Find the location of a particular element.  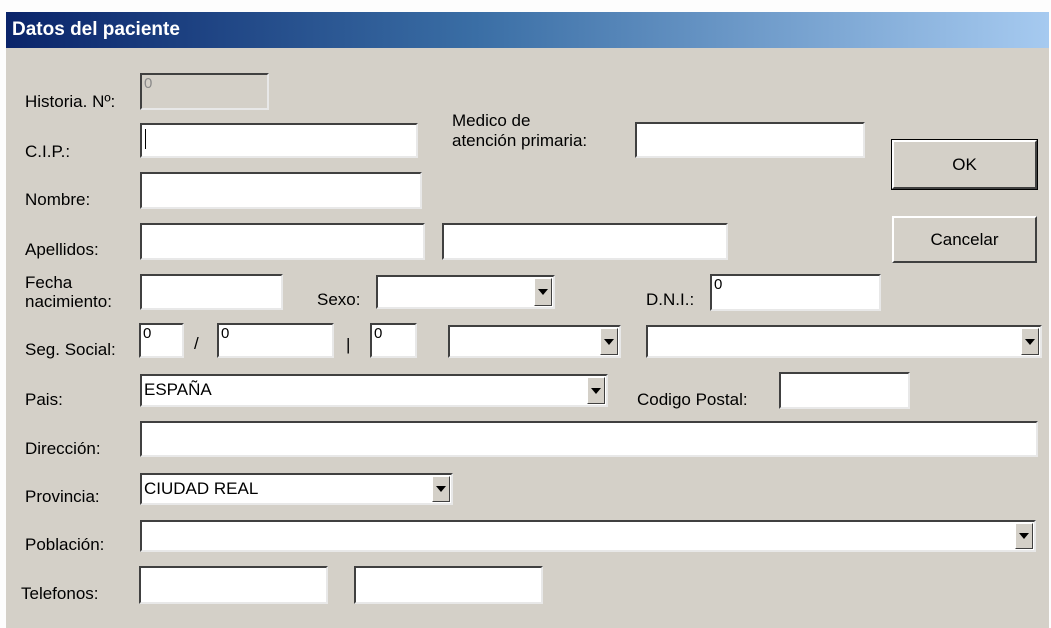

medico-label-line1: Medico de is located at coordinates (491, 120).